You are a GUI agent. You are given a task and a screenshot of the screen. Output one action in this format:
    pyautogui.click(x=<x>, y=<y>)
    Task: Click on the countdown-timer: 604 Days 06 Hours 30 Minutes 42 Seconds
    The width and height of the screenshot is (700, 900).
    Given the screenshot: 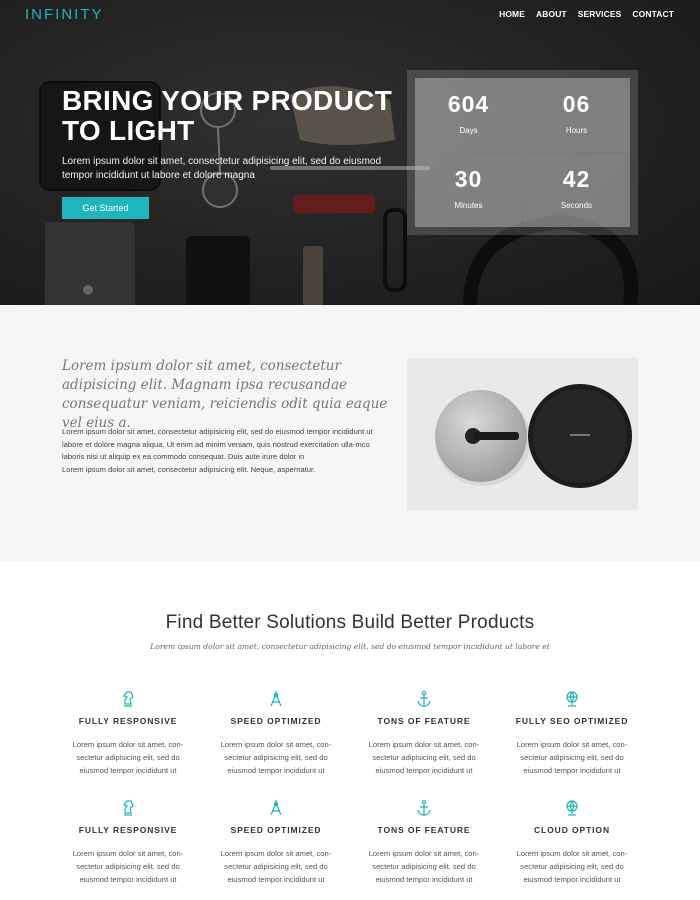 What is the action you would take?
    pyautogui.click(x=522, y=152)
    